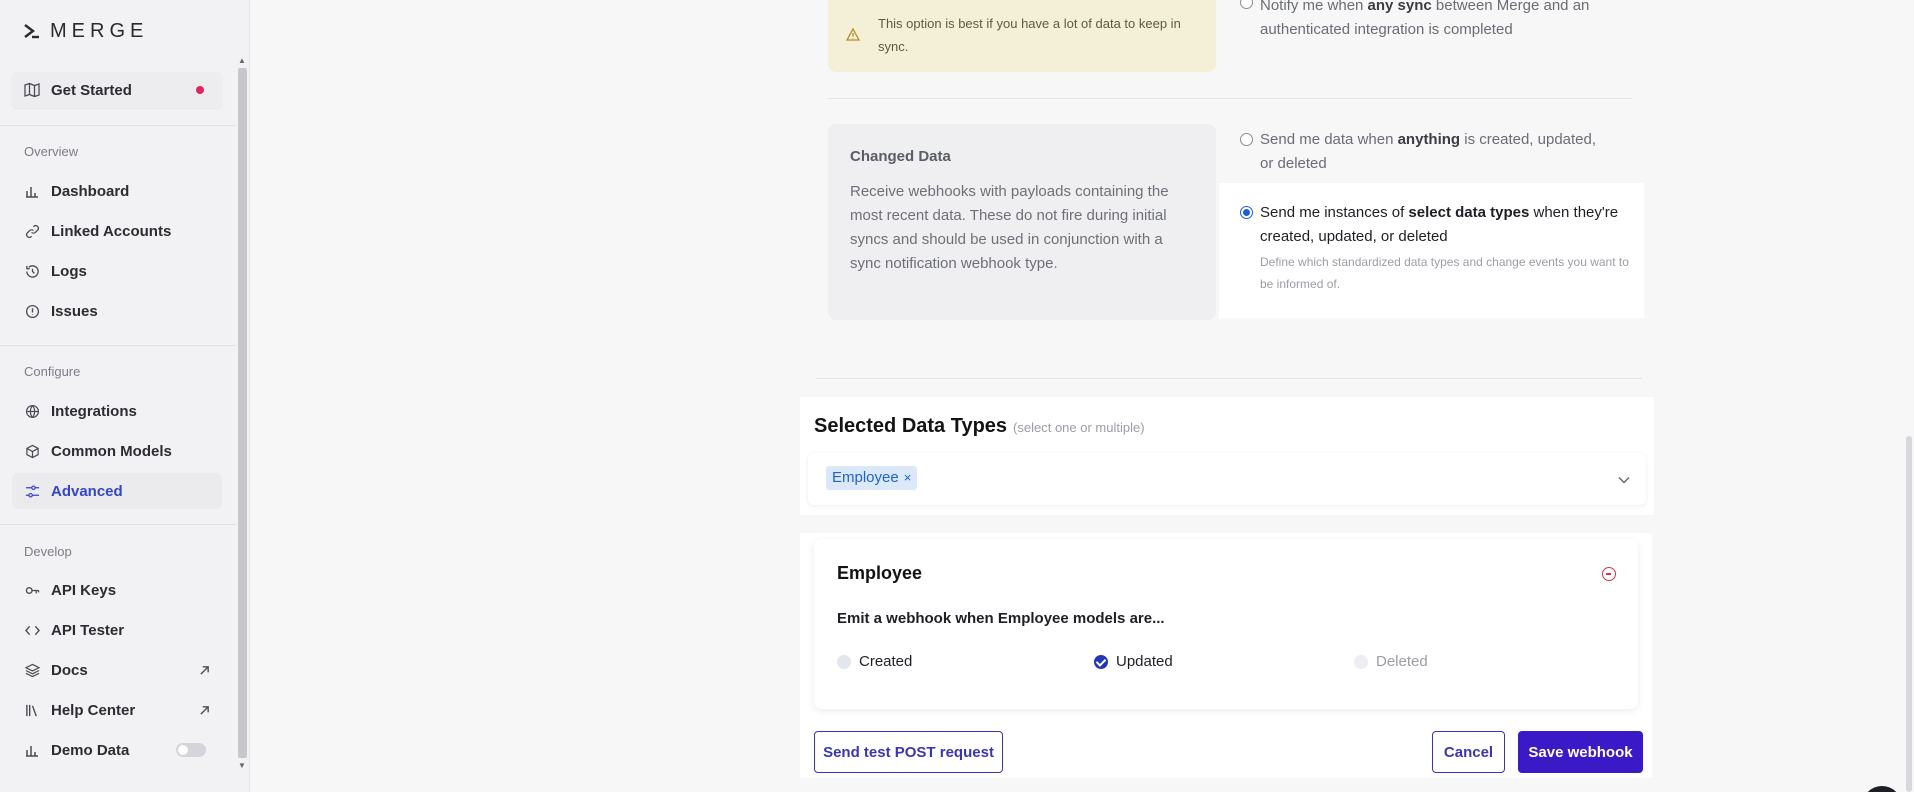 The height and width of the screenshot is (792, 1914). What do you see at coordinates (1624, 480) in the screenshot?
I see `chevron-down-icon` at bounding box center [1624, 480].